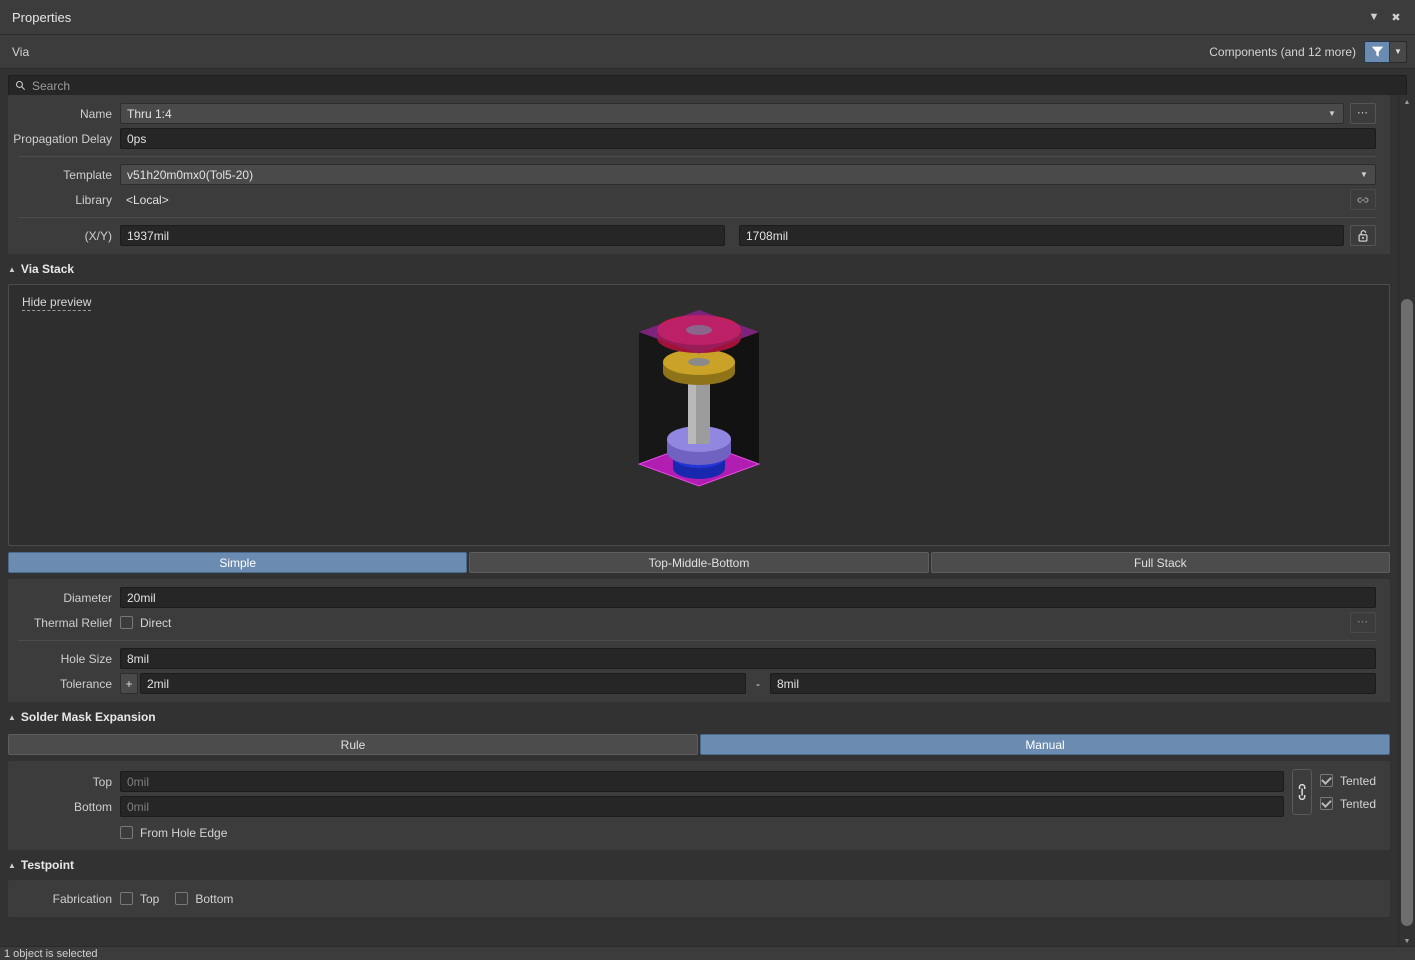 This screenshot has height=960, width=1415. Describe the element at coordinates (86, 658) in the screenshot. I see `hole-size-label: Hole Size` at that location.